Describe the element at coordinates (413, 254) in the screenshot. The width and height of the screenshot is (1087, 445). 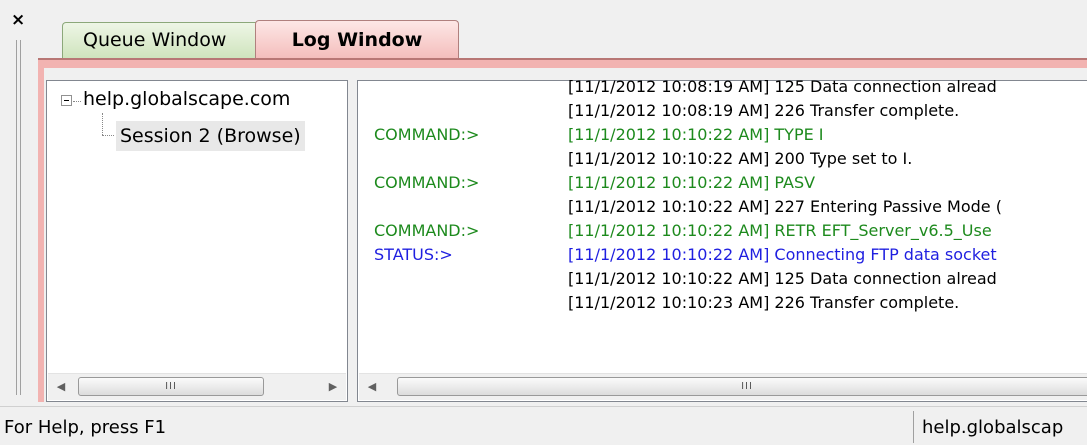
I see `log-entry-prefix: STATUS:>` at that location.